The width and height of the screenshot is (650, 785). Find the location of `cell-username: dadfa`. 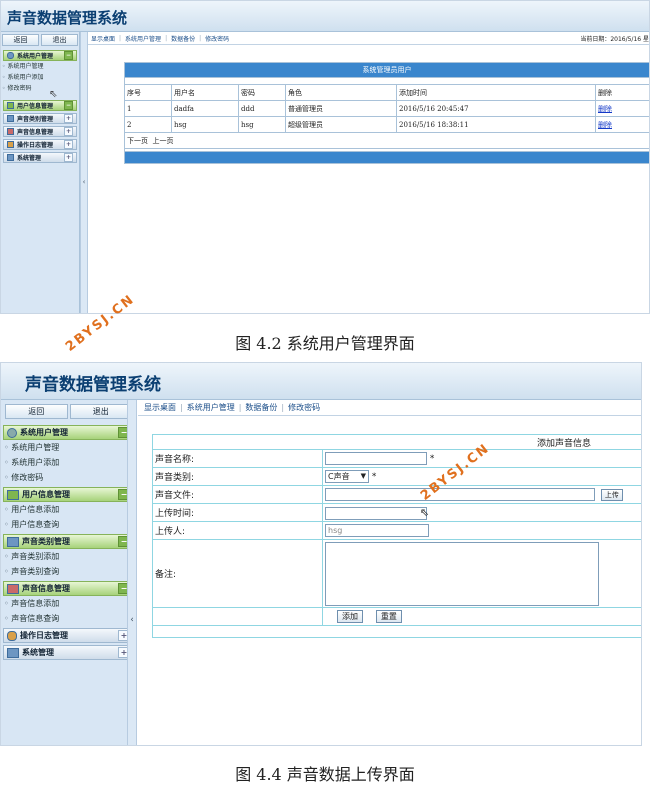

cell-username: dadfa is located at coordinates (205, 108).